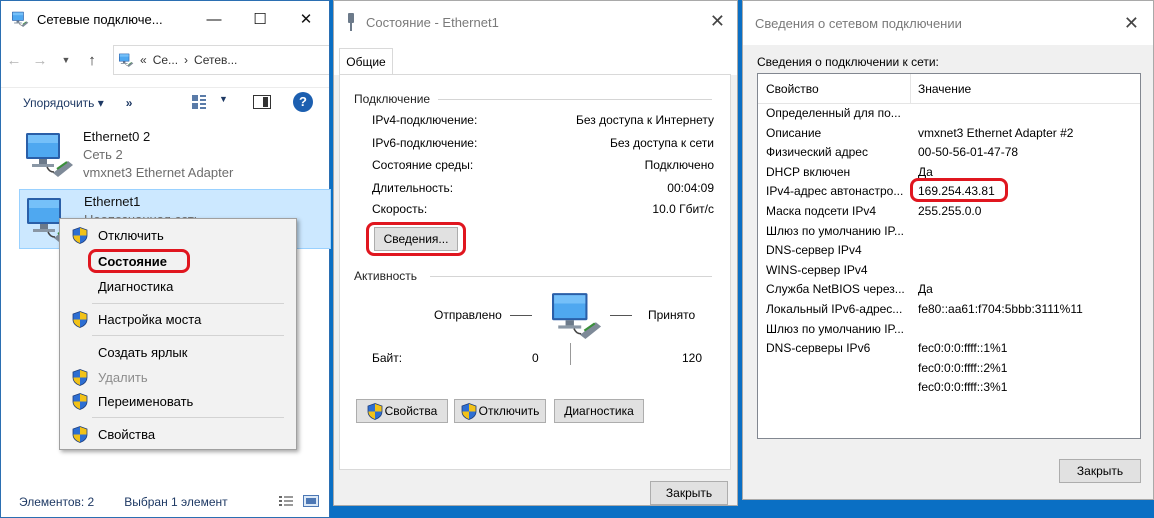  I want to click on tab-general: Общие, so click(366, 61).